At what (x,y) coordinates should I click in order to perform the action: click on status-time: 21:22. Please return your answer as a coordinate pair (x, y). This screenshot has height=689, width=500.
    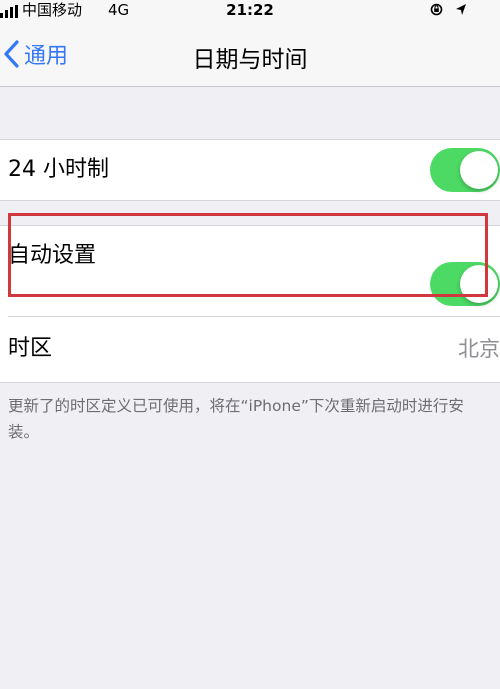
    Looking at the image, I should click on (250, 10).